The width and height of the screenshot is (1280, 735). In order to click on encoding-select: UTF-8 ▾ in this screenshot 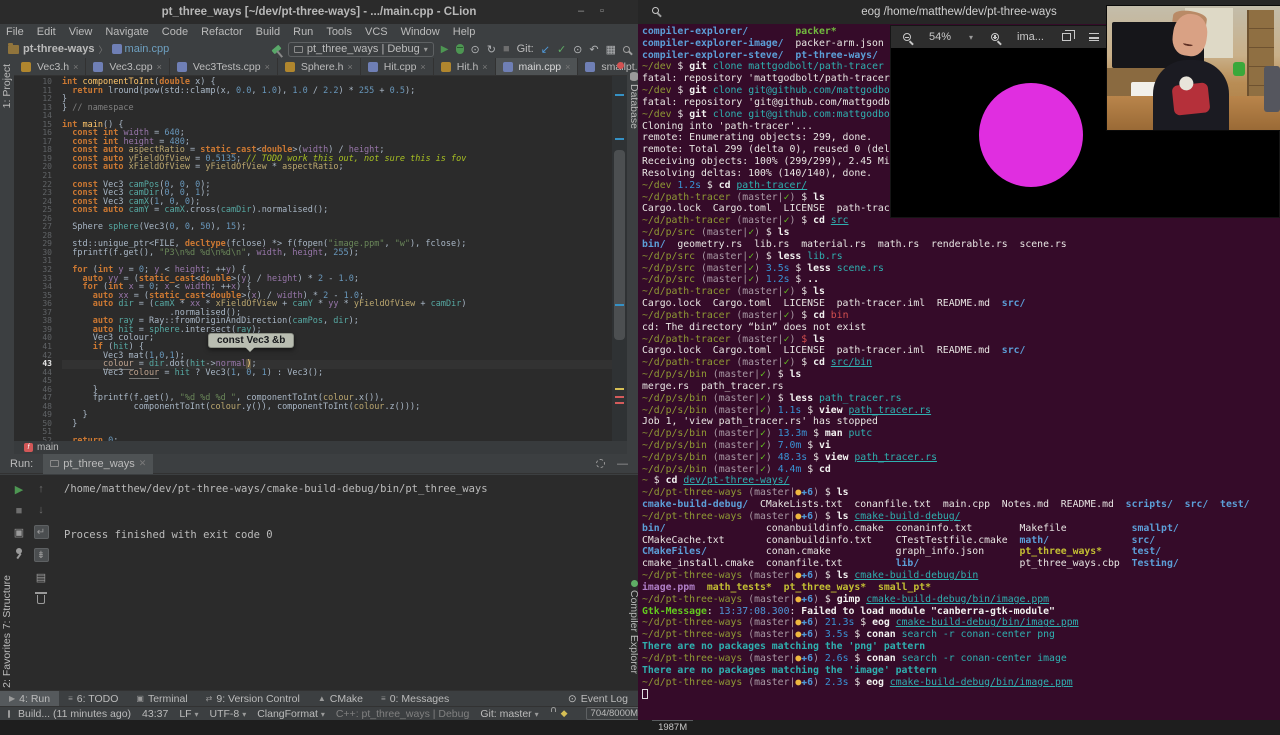, I will do `click(228, 714)`.